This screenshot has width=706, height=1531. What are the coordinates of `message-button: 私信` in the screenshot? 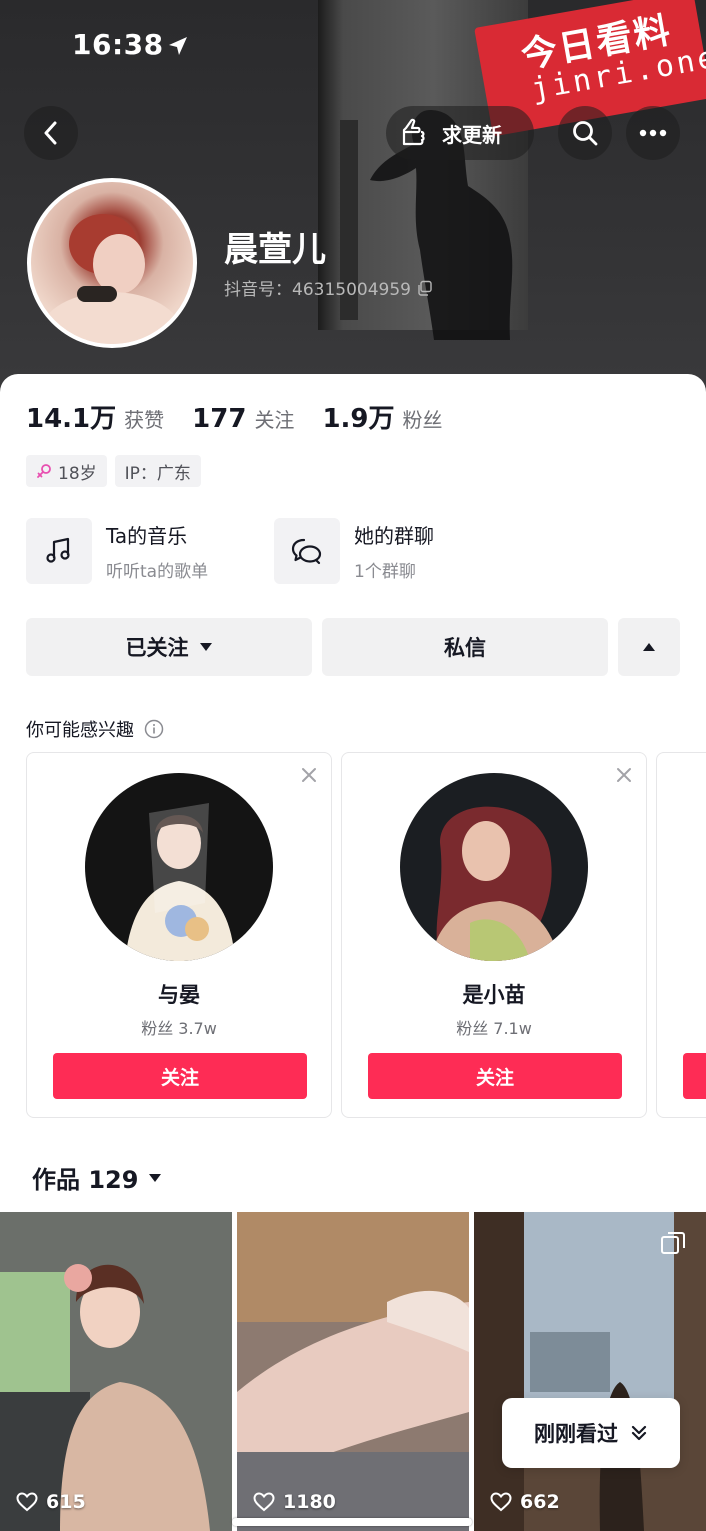 It's located at (465, 647).